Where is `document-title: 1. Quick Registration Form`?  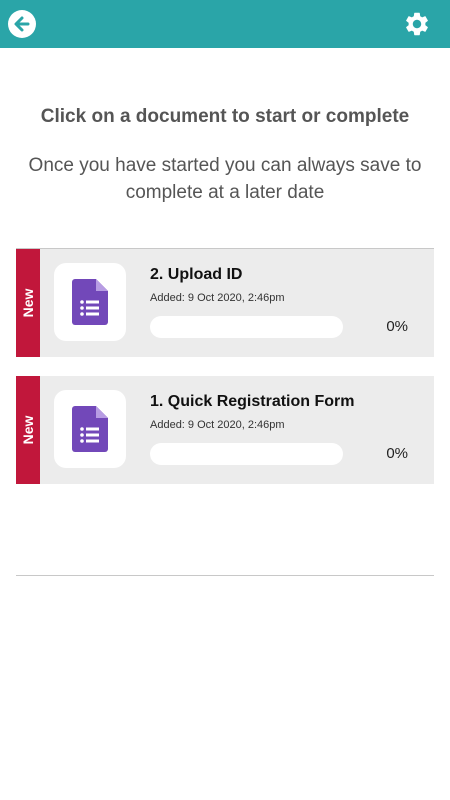
document-title: 1. Quick Registration Form is located at coordinates (252, 401).